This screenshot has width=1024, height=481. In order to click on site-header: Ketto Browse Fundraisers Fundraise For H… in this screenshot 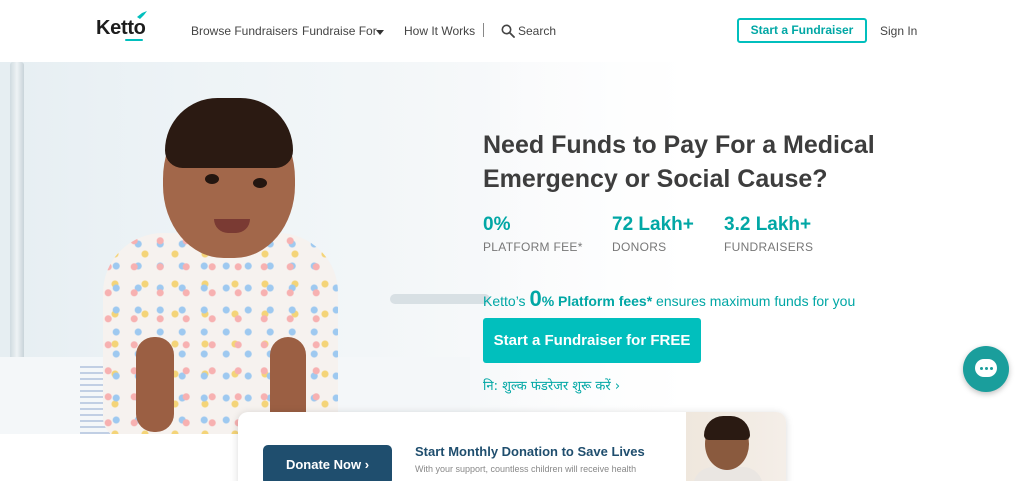, I will do `click(512, 31)`.